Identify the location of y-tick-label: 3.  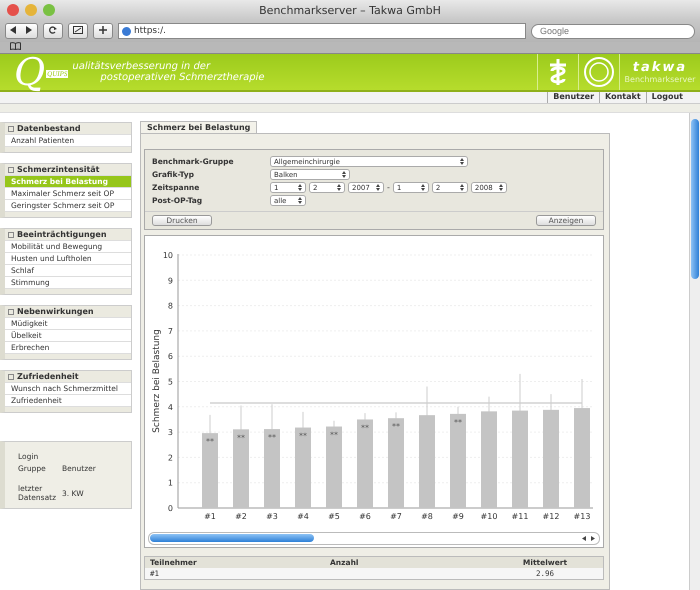
(170, 433).